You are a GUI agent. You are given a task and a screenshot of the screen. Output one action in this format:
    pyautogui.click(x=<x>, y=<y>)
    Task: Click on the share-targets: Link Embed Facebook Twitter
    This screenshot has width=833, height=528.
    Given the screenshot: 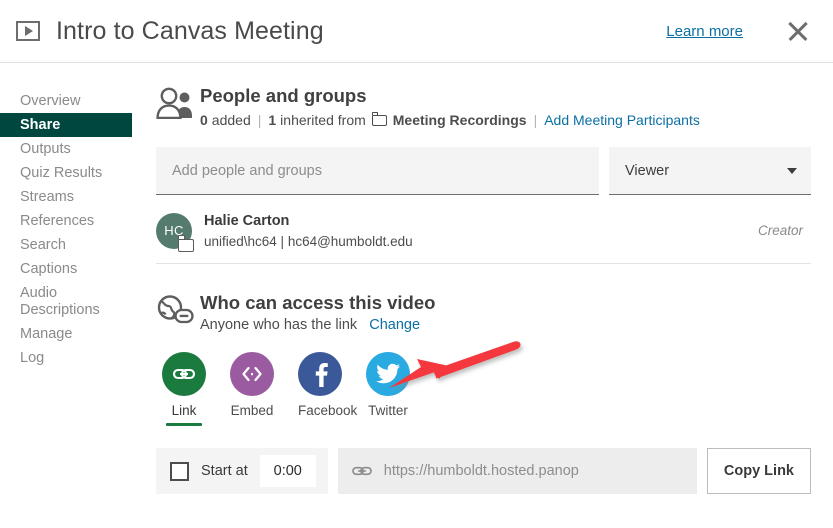 What is the action you would take?
    pyautogui.click(x=483, y=389)
    